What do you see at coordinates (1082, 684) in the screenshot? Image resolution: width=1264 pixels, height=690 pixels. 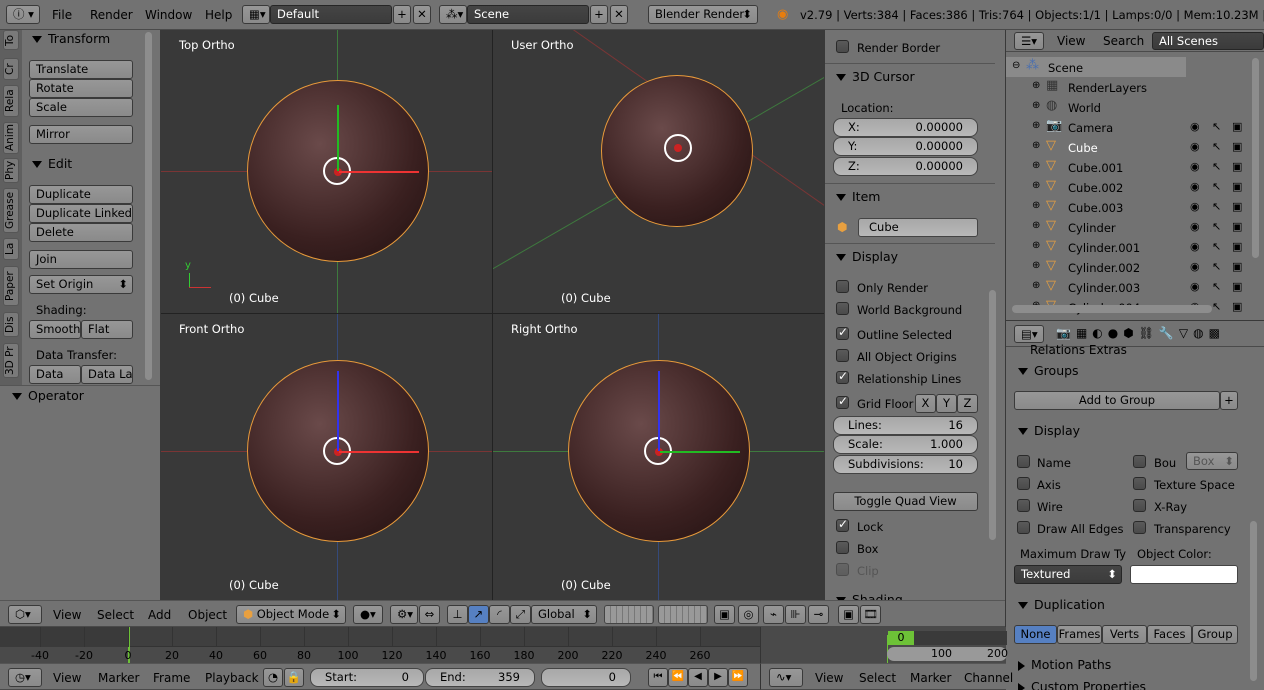 I see `custom-properties-panel-header: Custom Properties` at bounding box center [1082, 684].